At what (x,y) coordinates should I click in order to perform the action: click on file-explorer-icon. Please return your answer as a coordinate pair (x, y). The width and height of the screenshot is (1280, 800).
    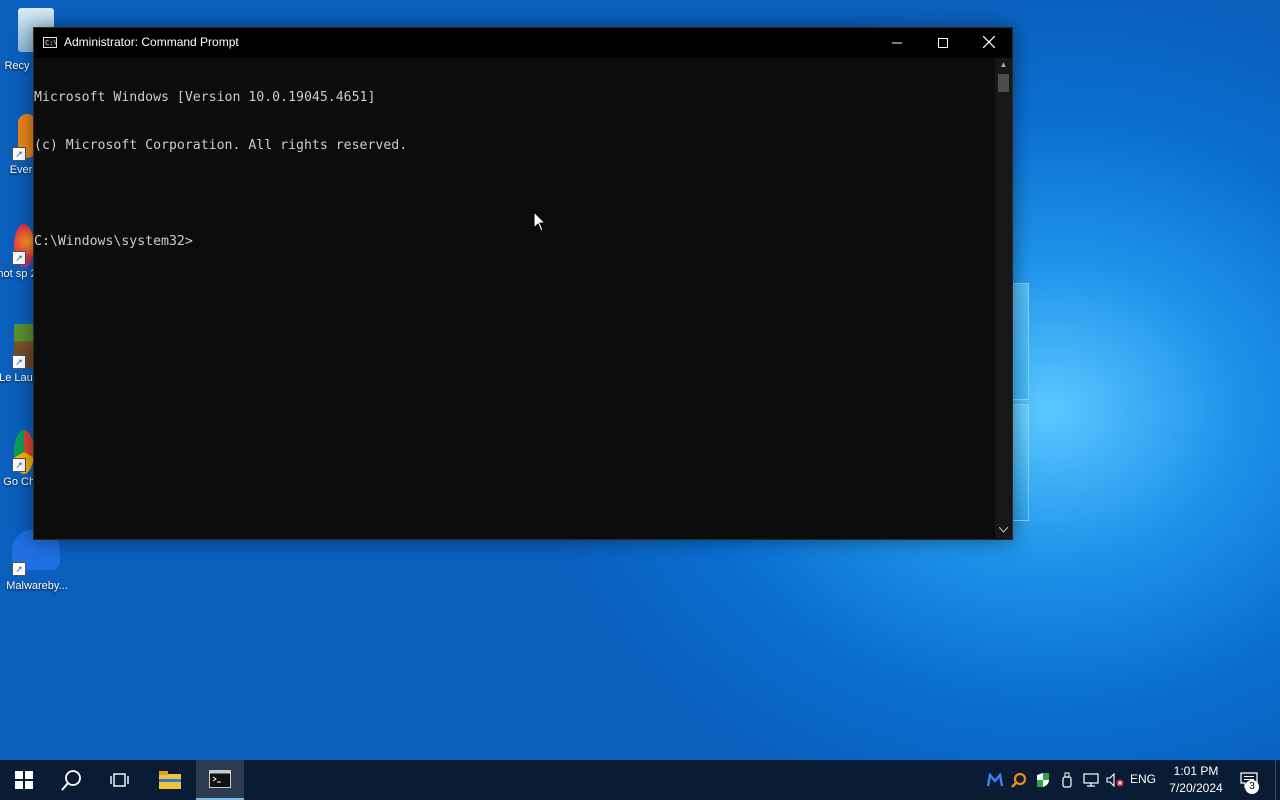
    Looking at the image, I should click on (170, 780).